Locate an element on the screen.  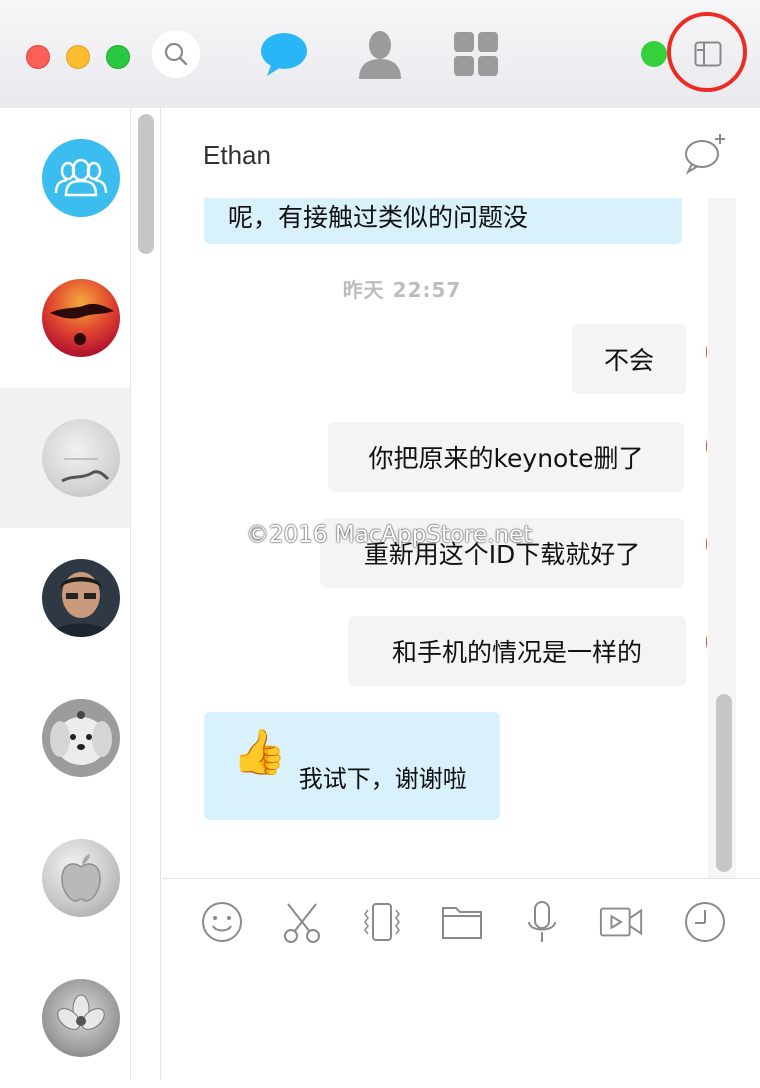
shake-window-button is located at coordinates (382, 922).